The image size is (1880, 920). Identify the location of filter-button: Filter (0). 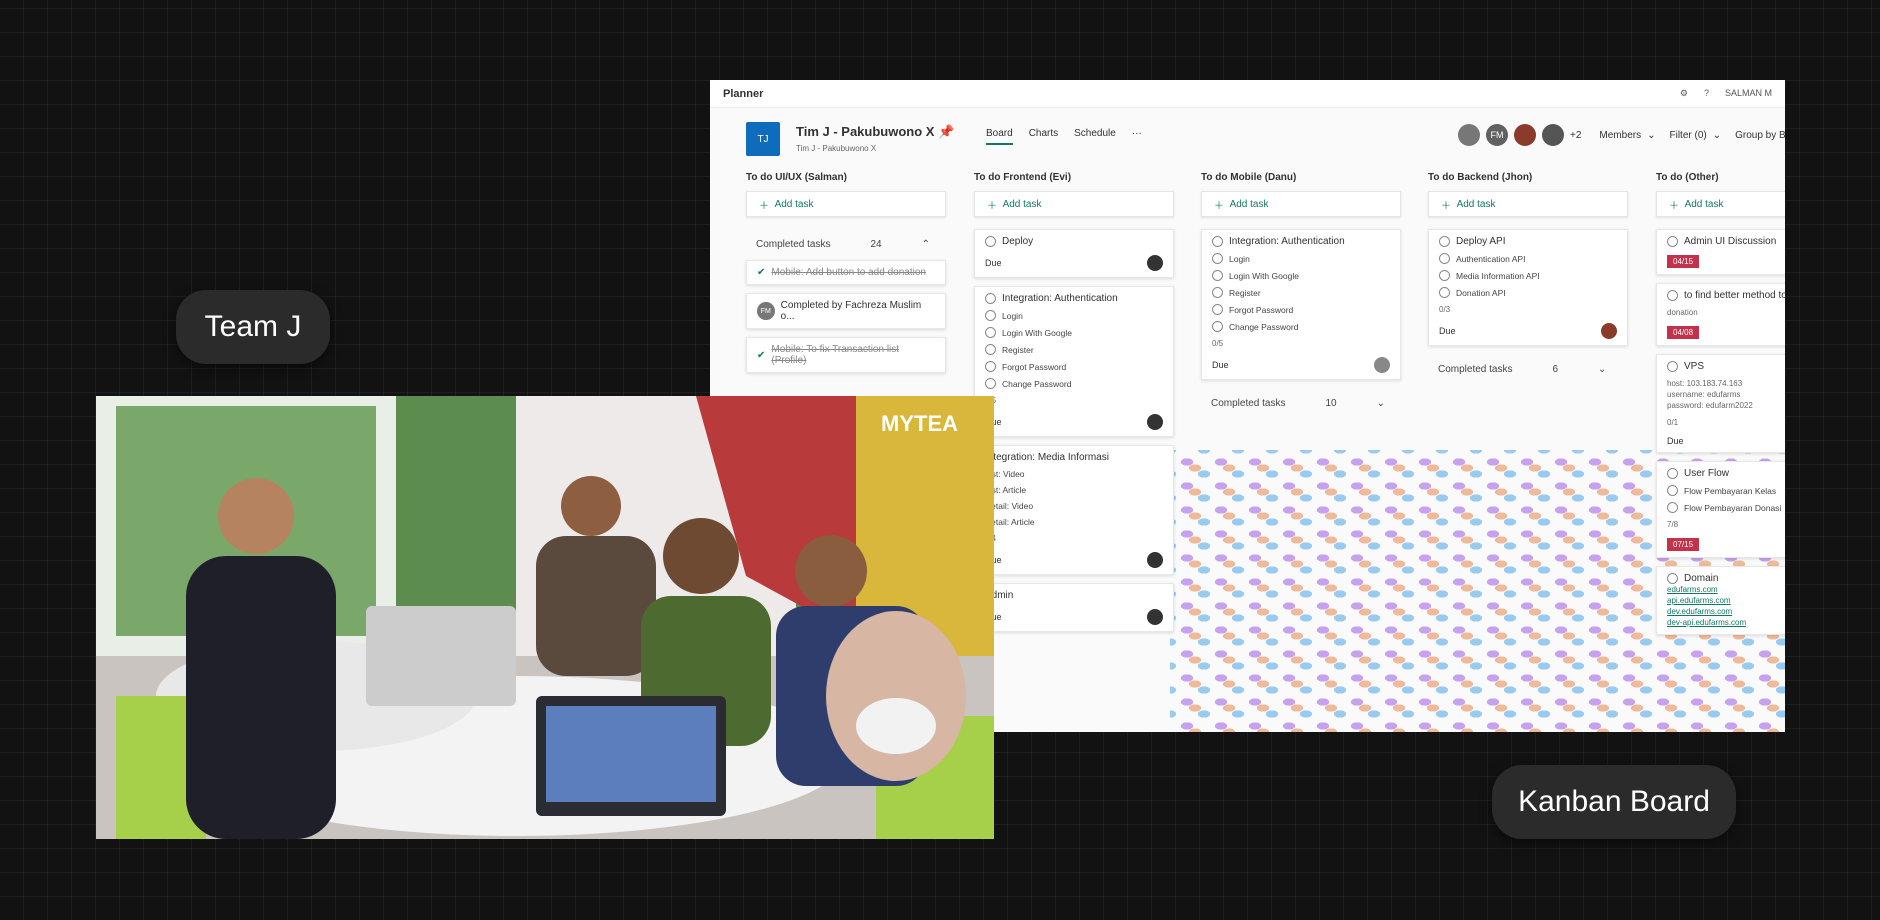
(1687, 135).